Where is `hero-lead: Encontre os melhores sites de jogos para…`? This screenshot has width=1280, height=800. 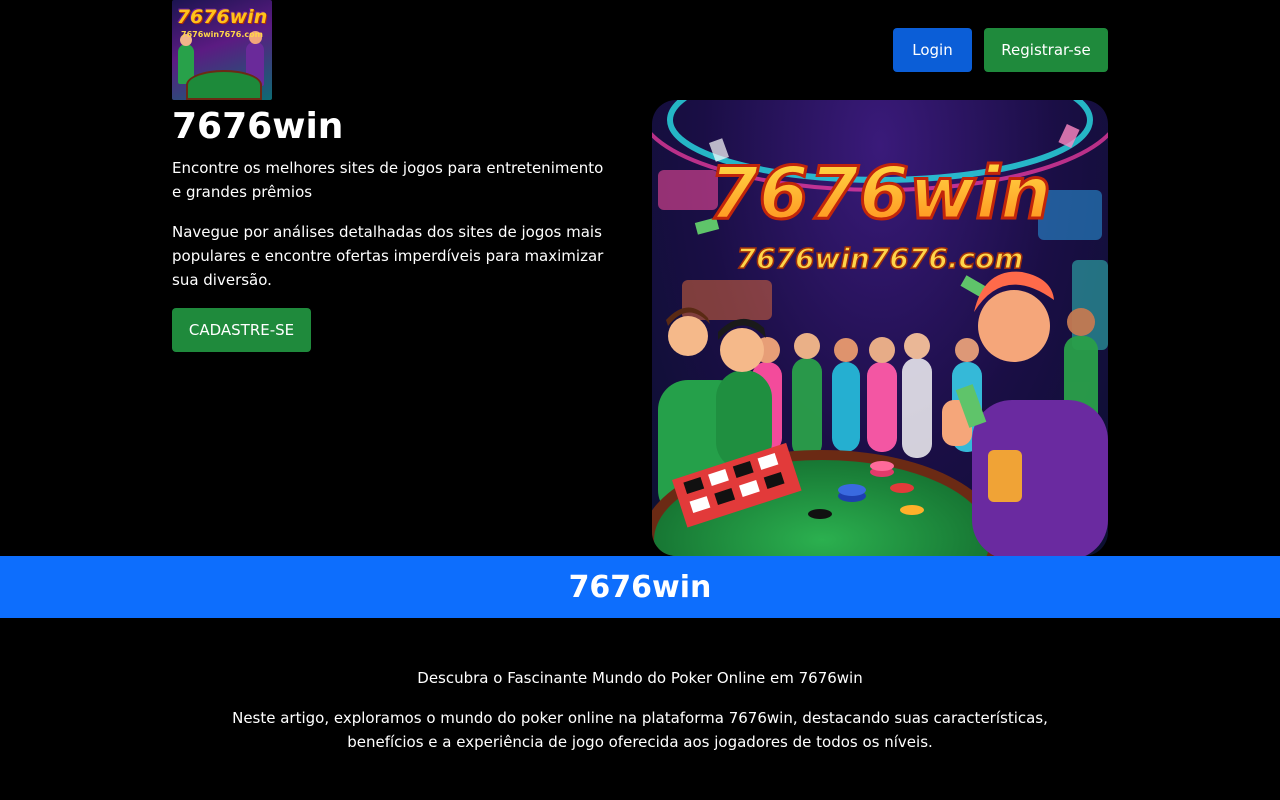
hero-lead: Encontre os melhores sites de jogos para… is located at coordinates (388, 180).